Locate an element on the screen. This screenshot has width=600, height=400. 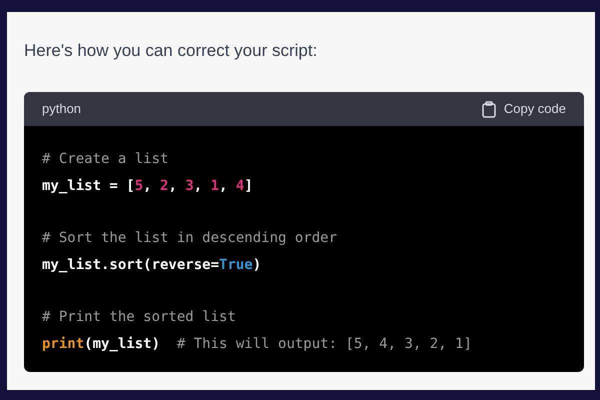
code-line: # Print the sorted list is located at coordinates (139, 317).